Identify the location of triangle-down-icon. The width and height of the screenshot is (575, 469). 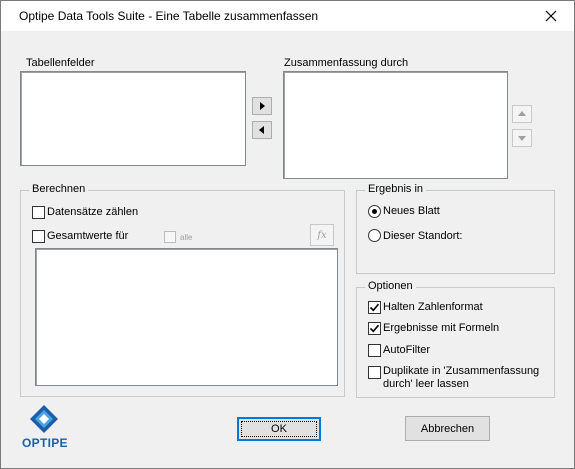
(522, 138).